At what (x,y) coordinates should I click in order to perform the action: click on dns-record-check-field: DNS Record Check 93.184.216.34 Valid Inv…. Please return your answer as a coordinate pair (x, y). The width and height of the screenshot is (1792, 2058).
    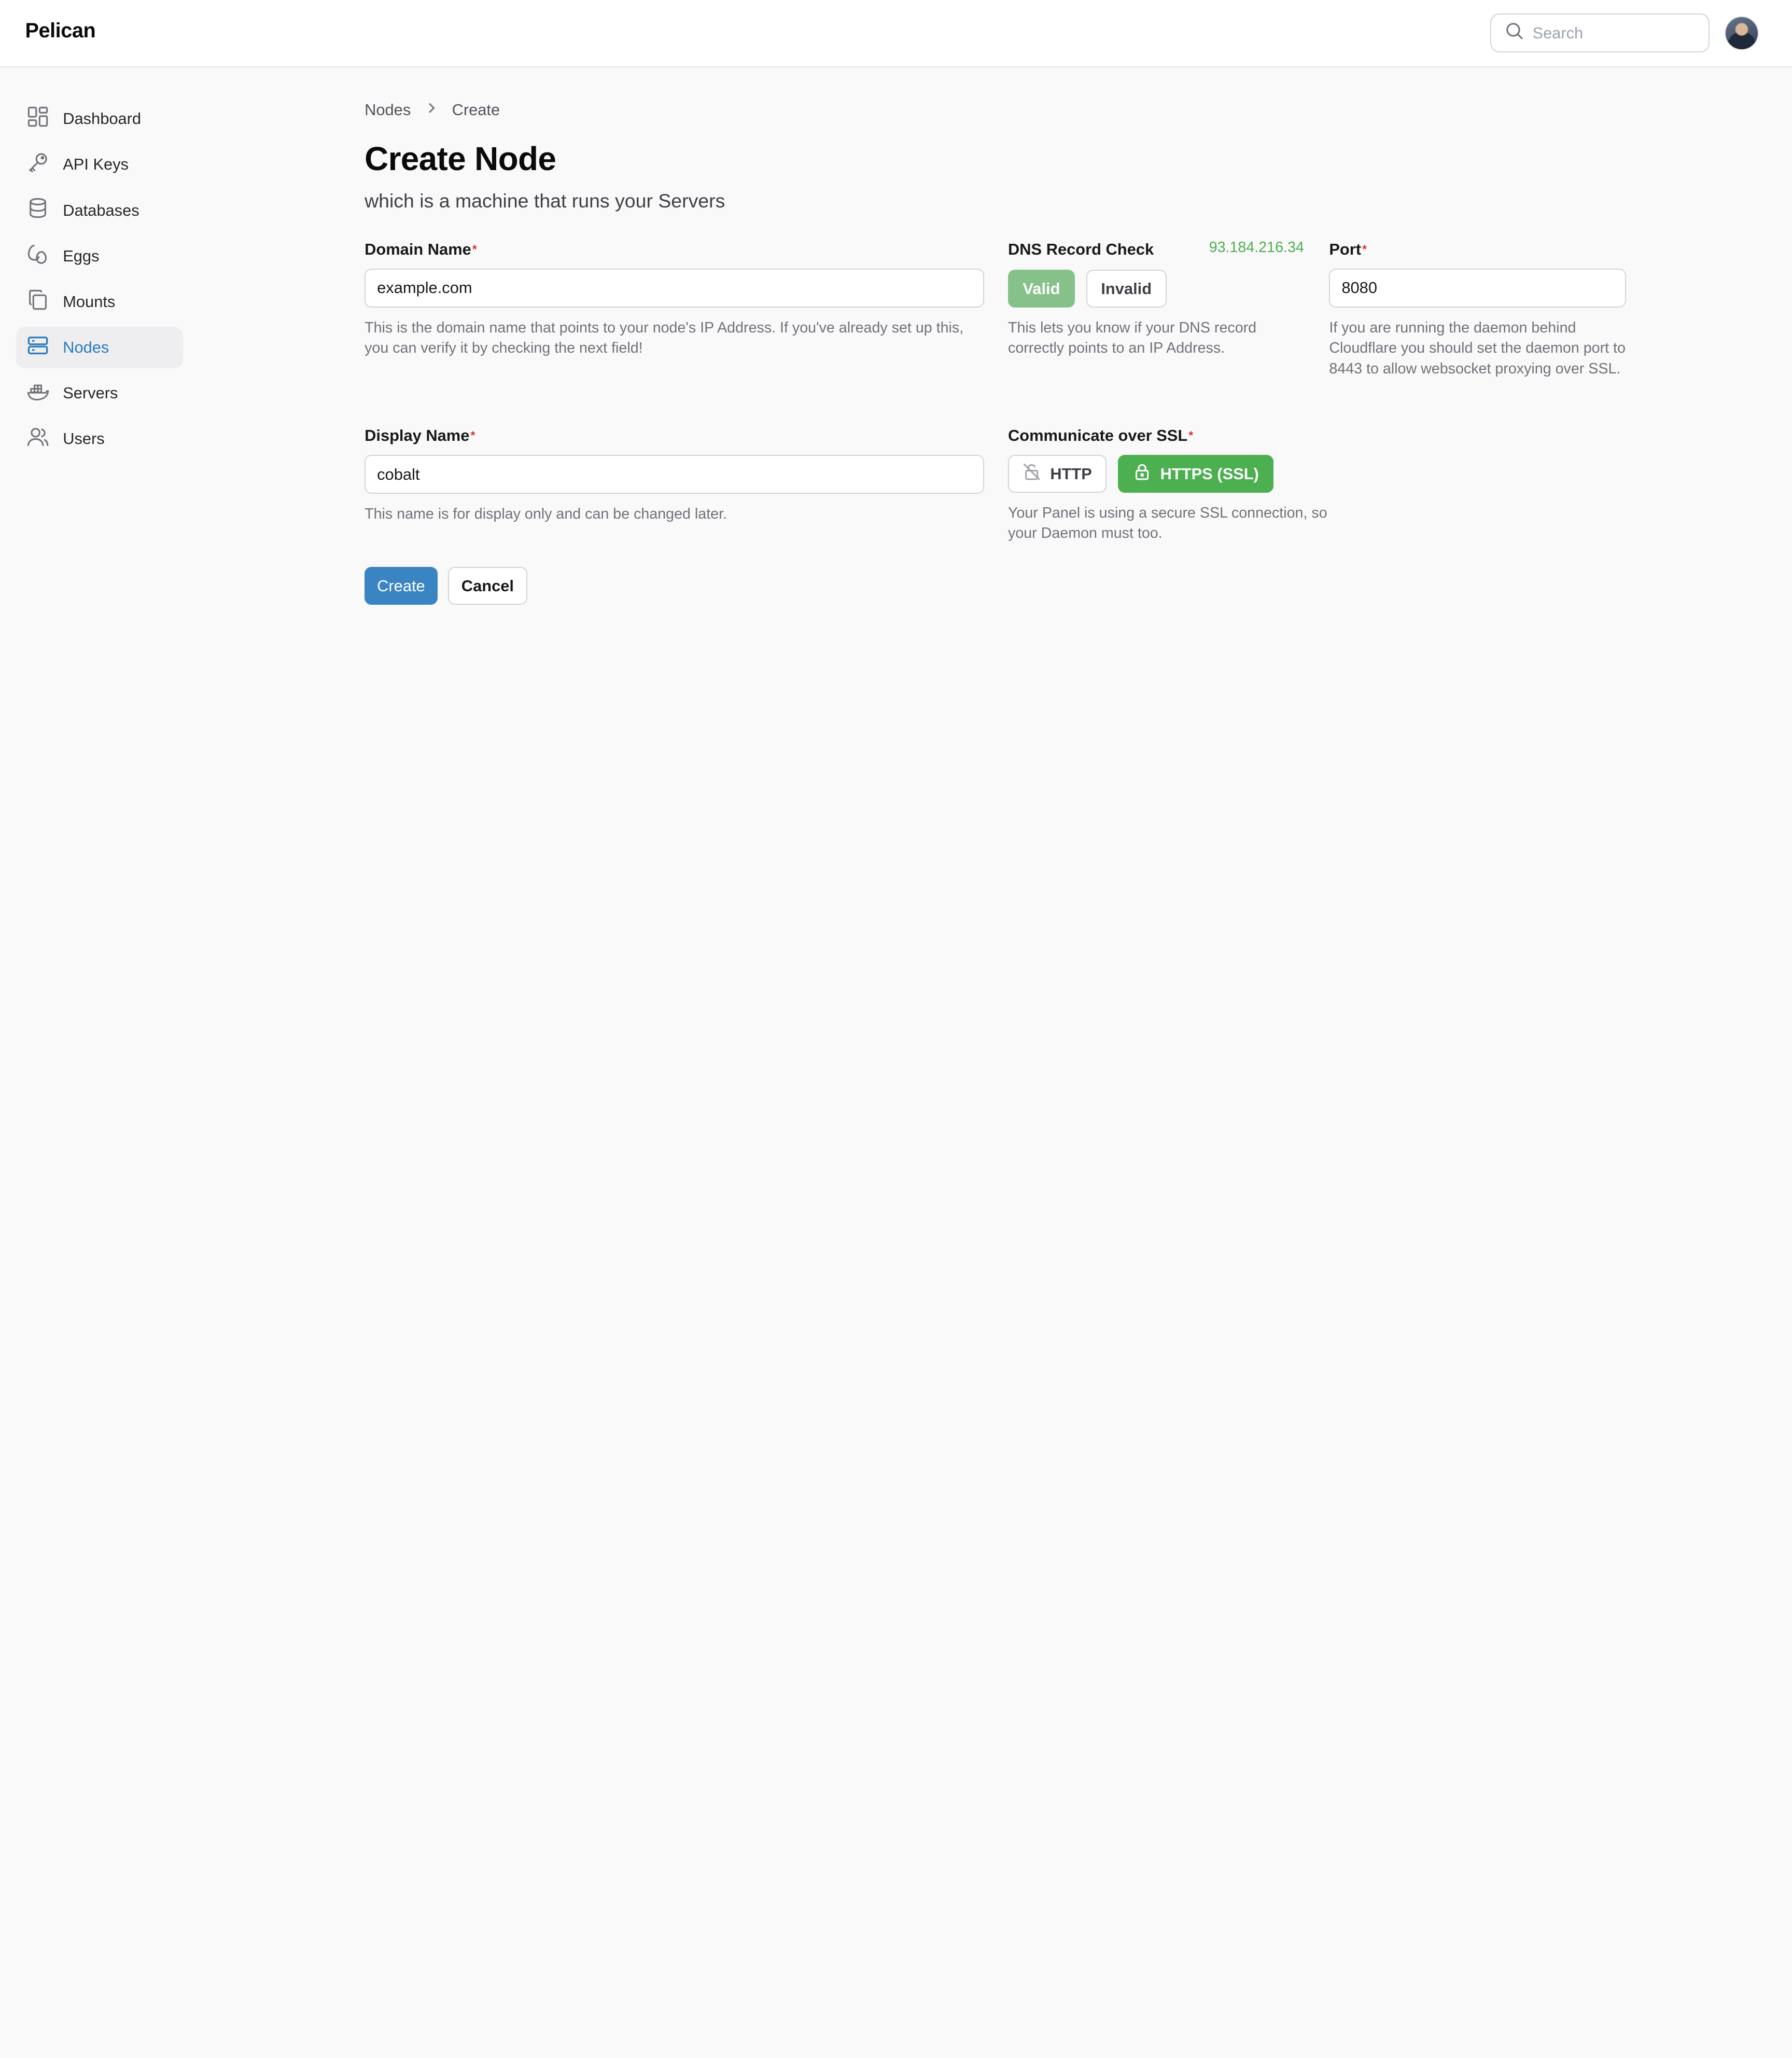
    Looking at the image, I should click on (1156, 299).